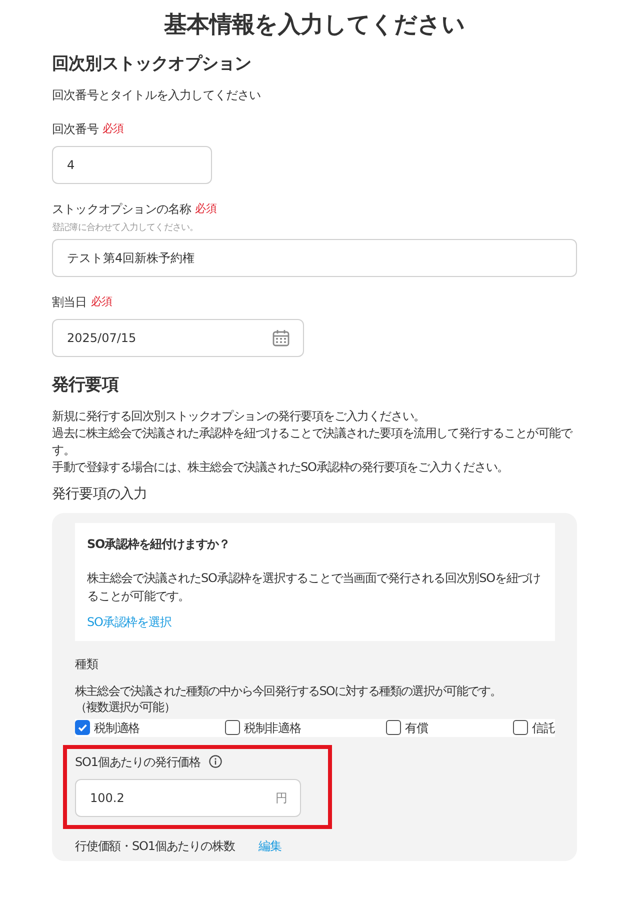 The height and width of the screenshot is (901, 634). I want to click on section-heading: 発行要項, so click(86, 385).